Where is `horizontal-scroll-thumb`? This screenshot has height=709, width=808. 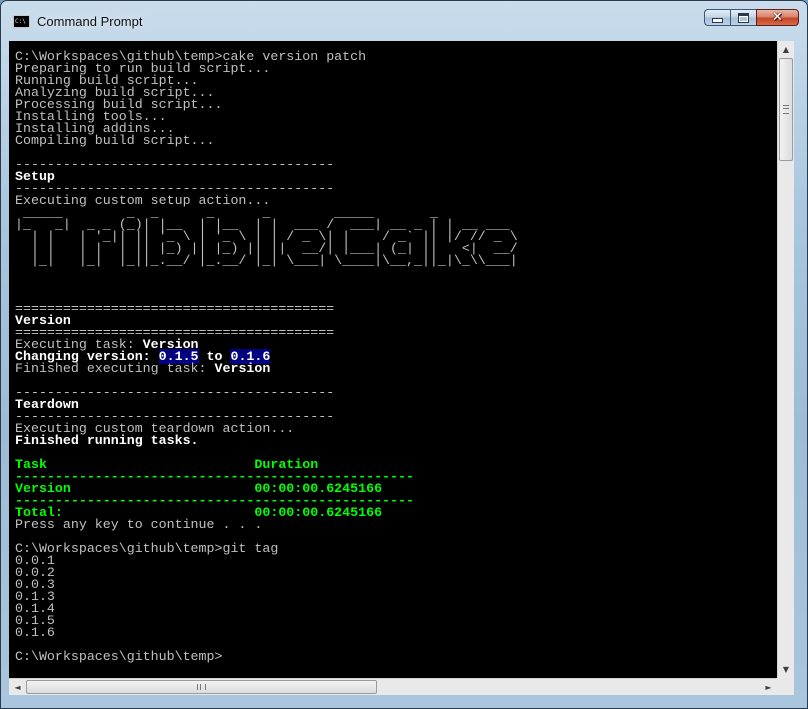
horizontal-scroll-thumb is located at coordinates (201, 687).